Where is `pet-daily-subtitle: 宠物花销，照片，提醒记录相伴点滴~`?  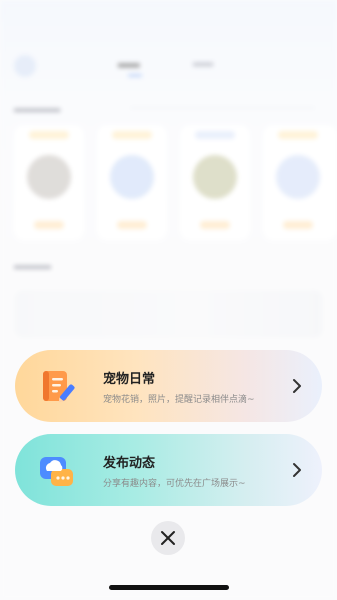
pet-daily-subtitle: 宠物花销，照片，提醒记录相伴点滴~ is located at coordinates (179, 400).